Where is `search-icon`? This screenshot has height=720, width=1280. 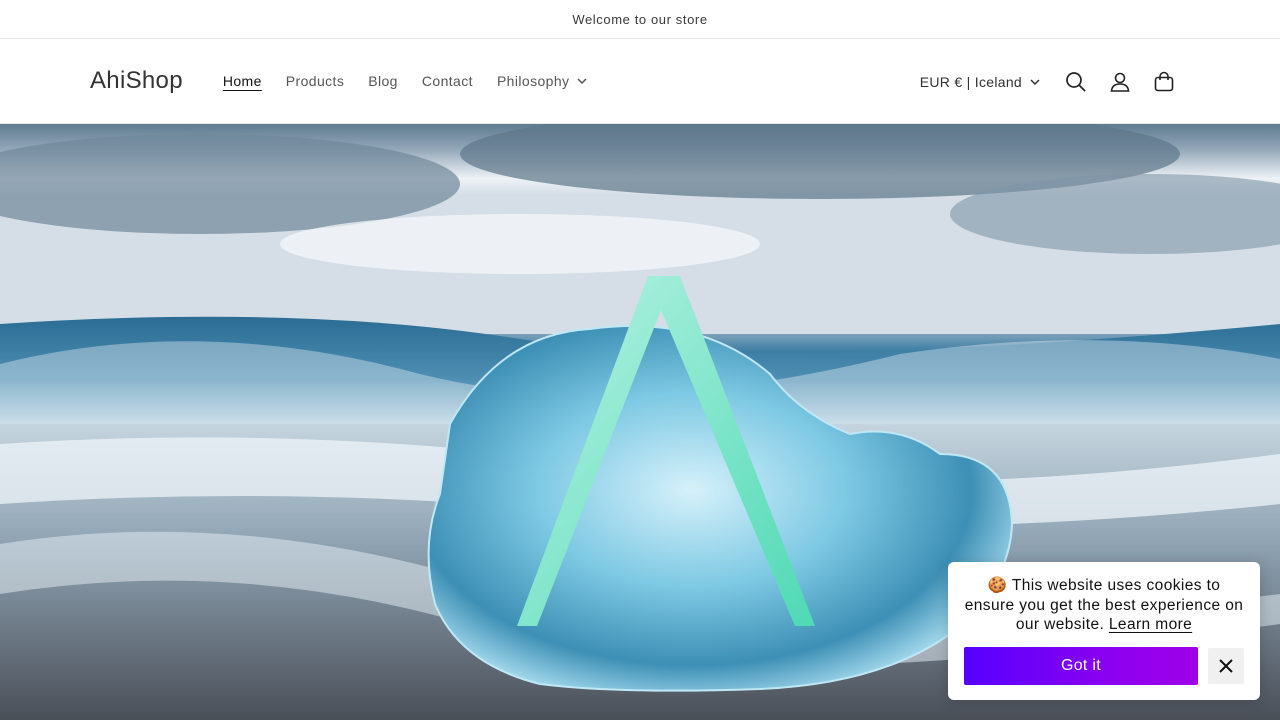 search-icon is located at coordinates (1076, 81).